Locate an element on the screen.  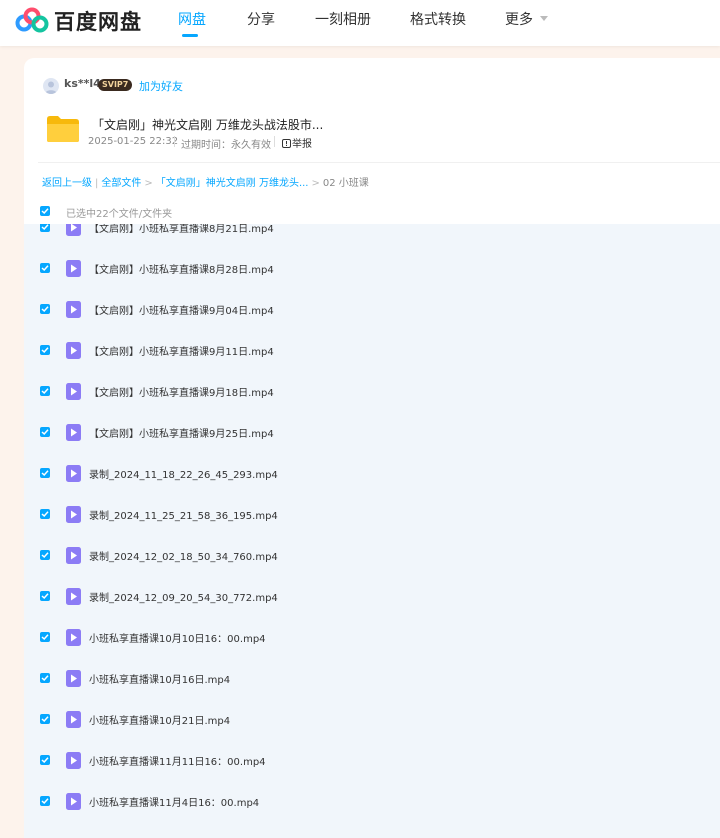
breadcrumb-back: 返回上一级 is located at coordinates (67, 183).